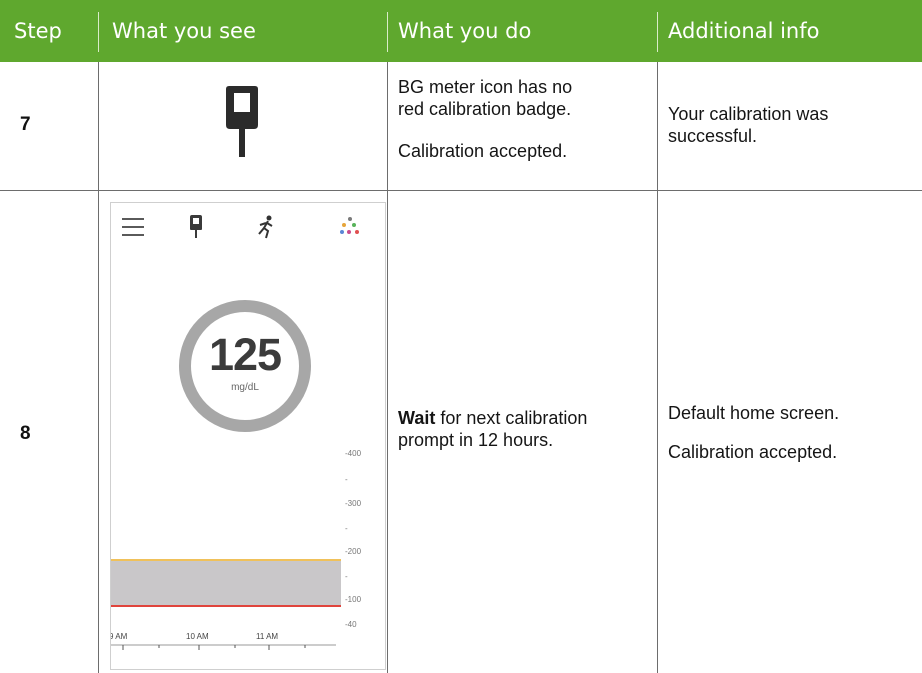 Image resolution: width=922 pixels, height=673 pixels. What do you see at coordinates (754, 413) in the screenshot?
I see `row8-info-line1: Default home screen.` at bounding box center [754, 413].